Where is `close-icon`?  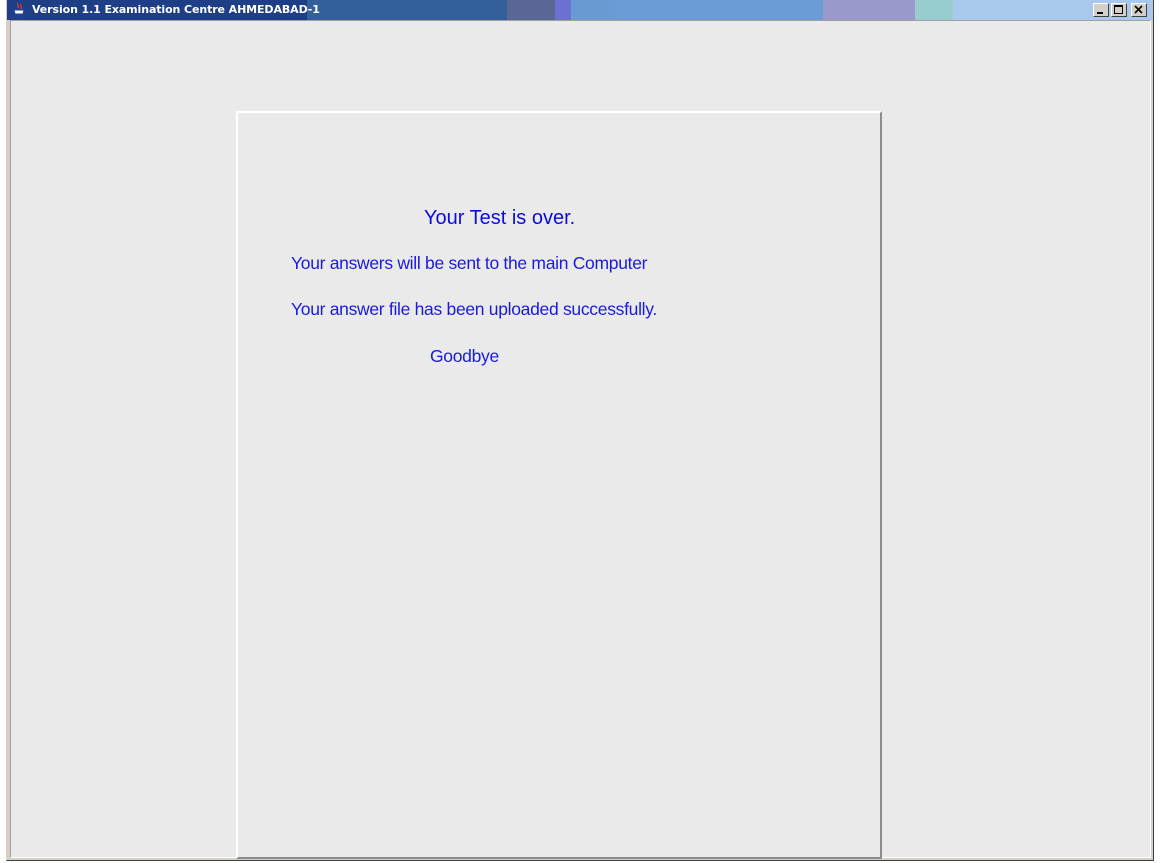 close-icon is located at coordinates (1138, 9).